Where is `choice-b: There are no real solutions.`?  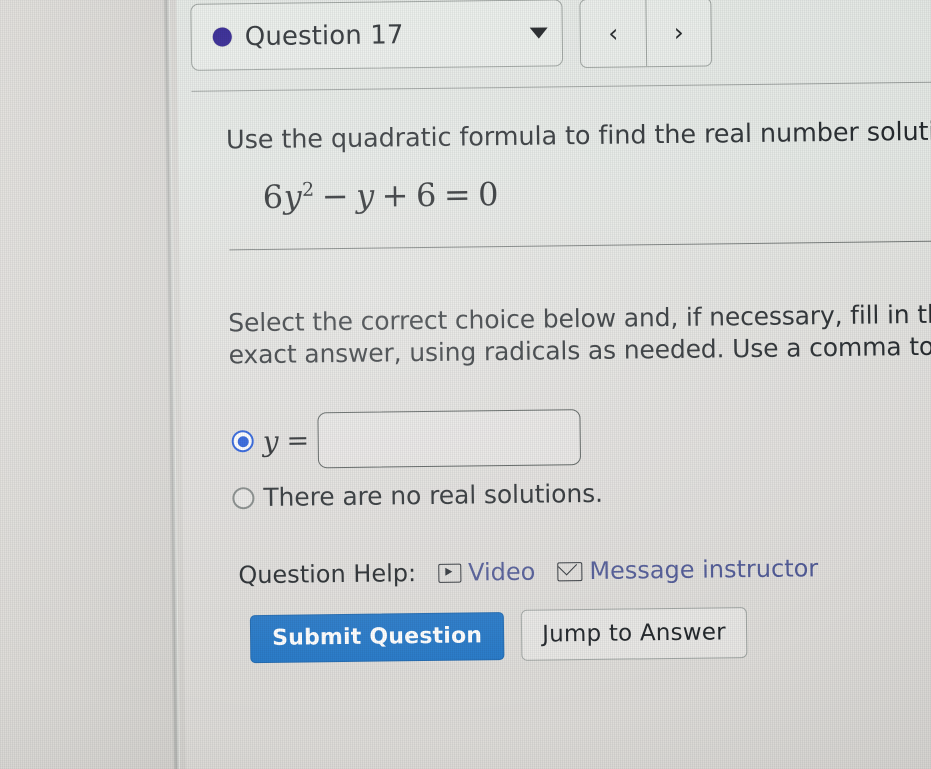
choice-b: There are no real solutions. is located at coordinates (417, 496).